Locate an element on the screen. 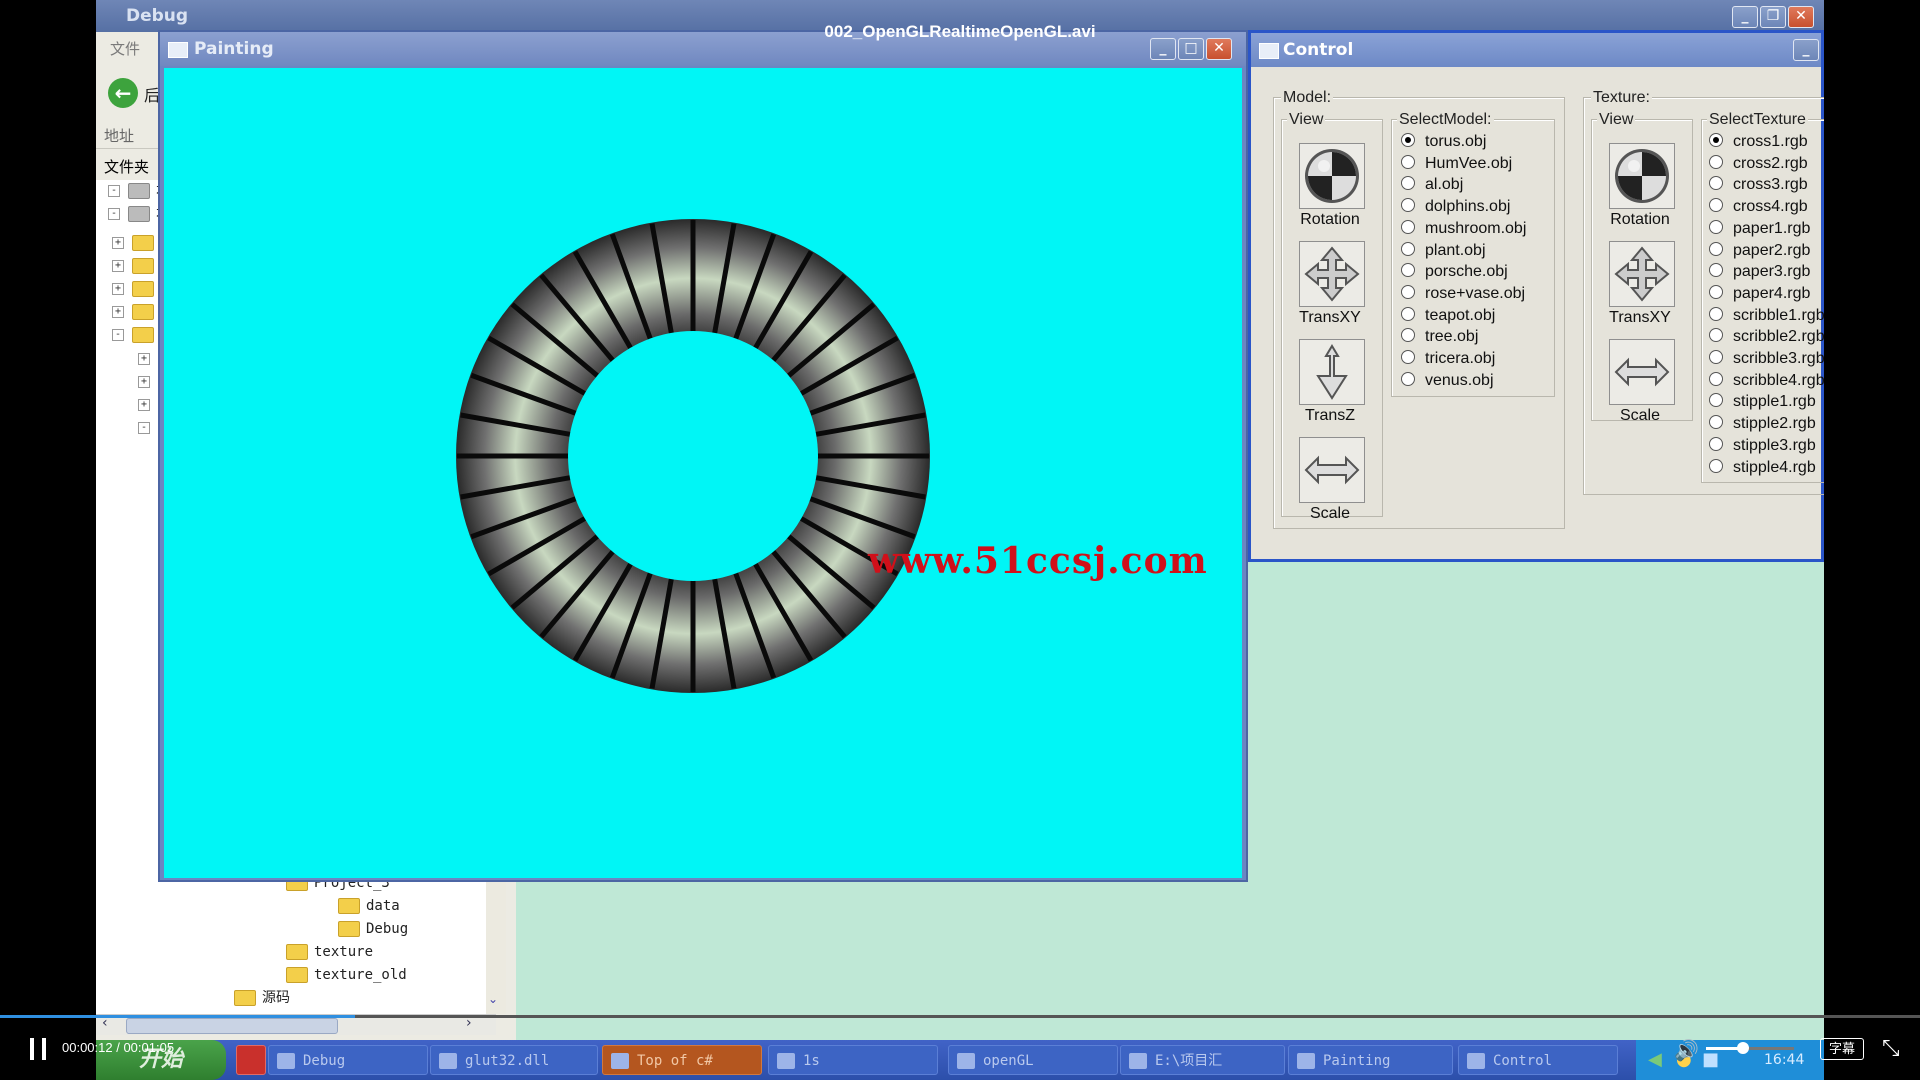 The image size is (1920, 1080). texture-scale-button is located at coordinates (1642, 372).